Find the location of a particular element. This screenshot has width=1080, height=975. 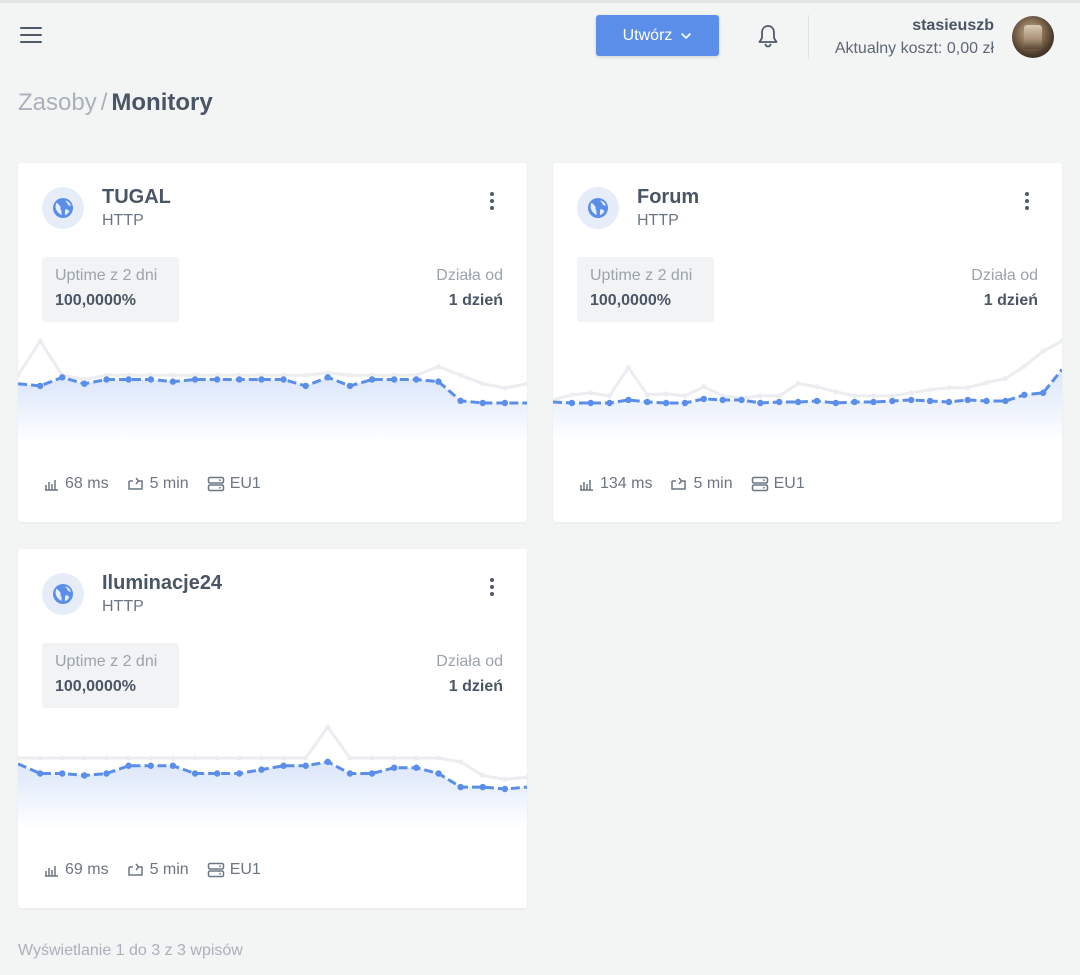

uptime-box: Uptime z 2 dni 100,0000% is located at coordinates (110, 289).